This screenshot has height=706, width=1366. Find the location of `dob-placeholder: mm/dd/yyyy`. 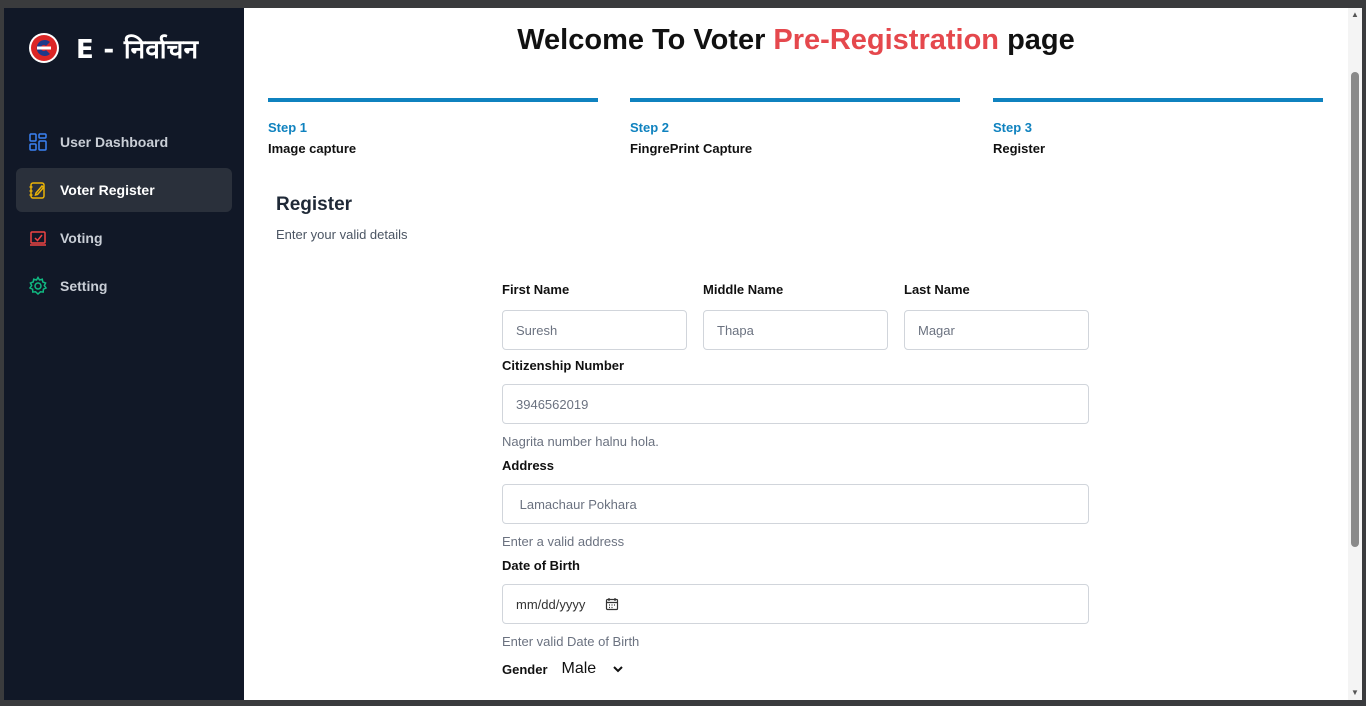

dob-placeholder: mm/dd/yyyy is located at coordinates (551, 604).